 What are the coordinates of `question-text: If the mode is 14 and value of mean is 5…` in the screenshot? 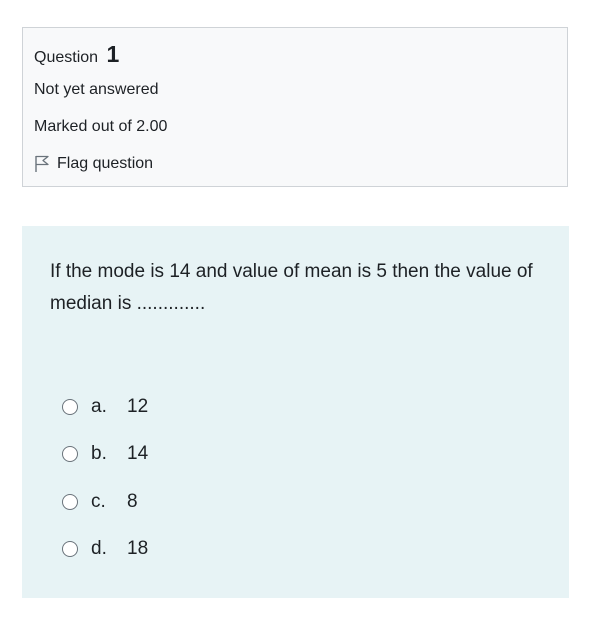 It's located at (291, 287).